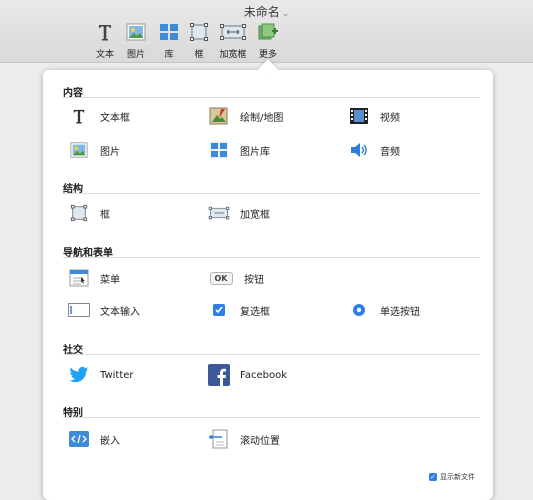  What do you see at coordinates (169, 33) in the screenshot?
I see `library-icon` at bounding box center [169, 33].